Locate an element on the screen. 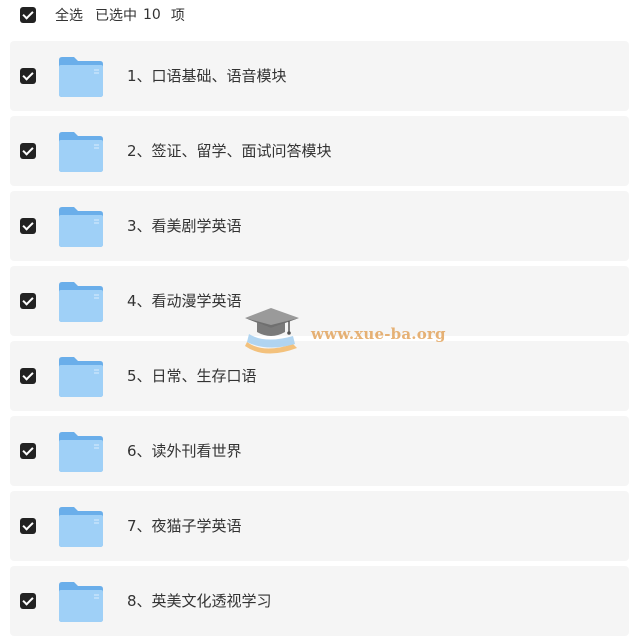 Image resolution: width=629 pixels, height=641 pixels. list-item: 2、签证、留学、面试问答模块 is located at coordinates (319, 151).